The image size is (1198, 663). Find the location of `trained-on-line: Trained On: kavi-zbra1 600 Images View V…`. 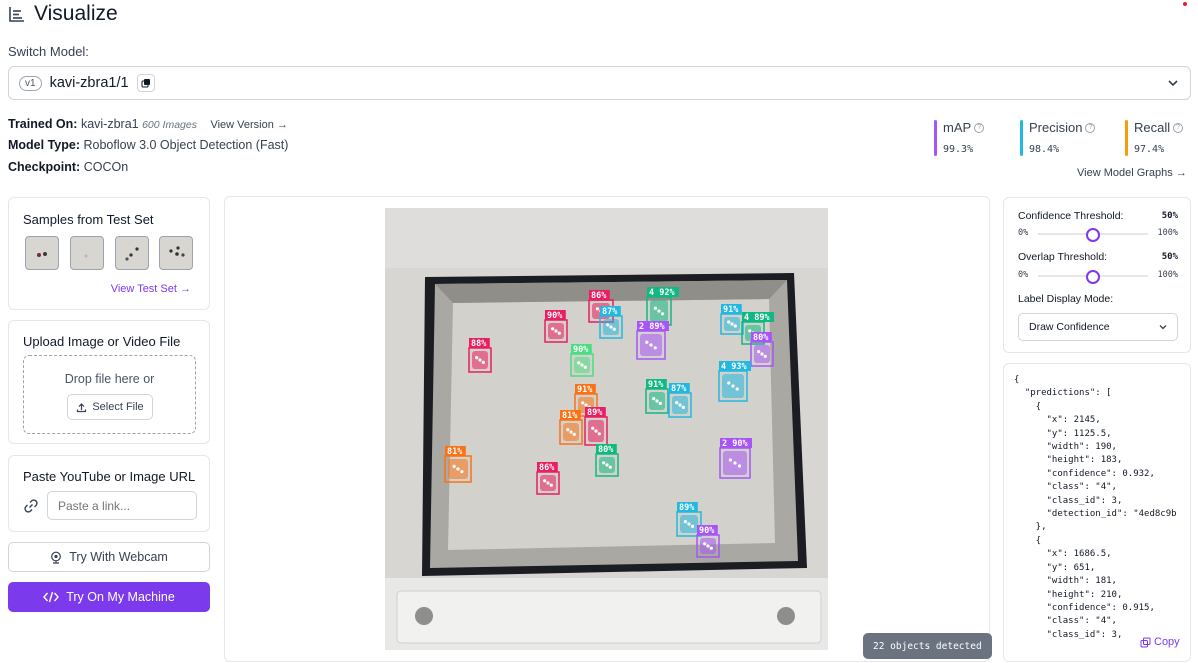

trained-on-line: Trained On: kavi-zbra1 600 Images View V… is located at coordinates (148, 124).